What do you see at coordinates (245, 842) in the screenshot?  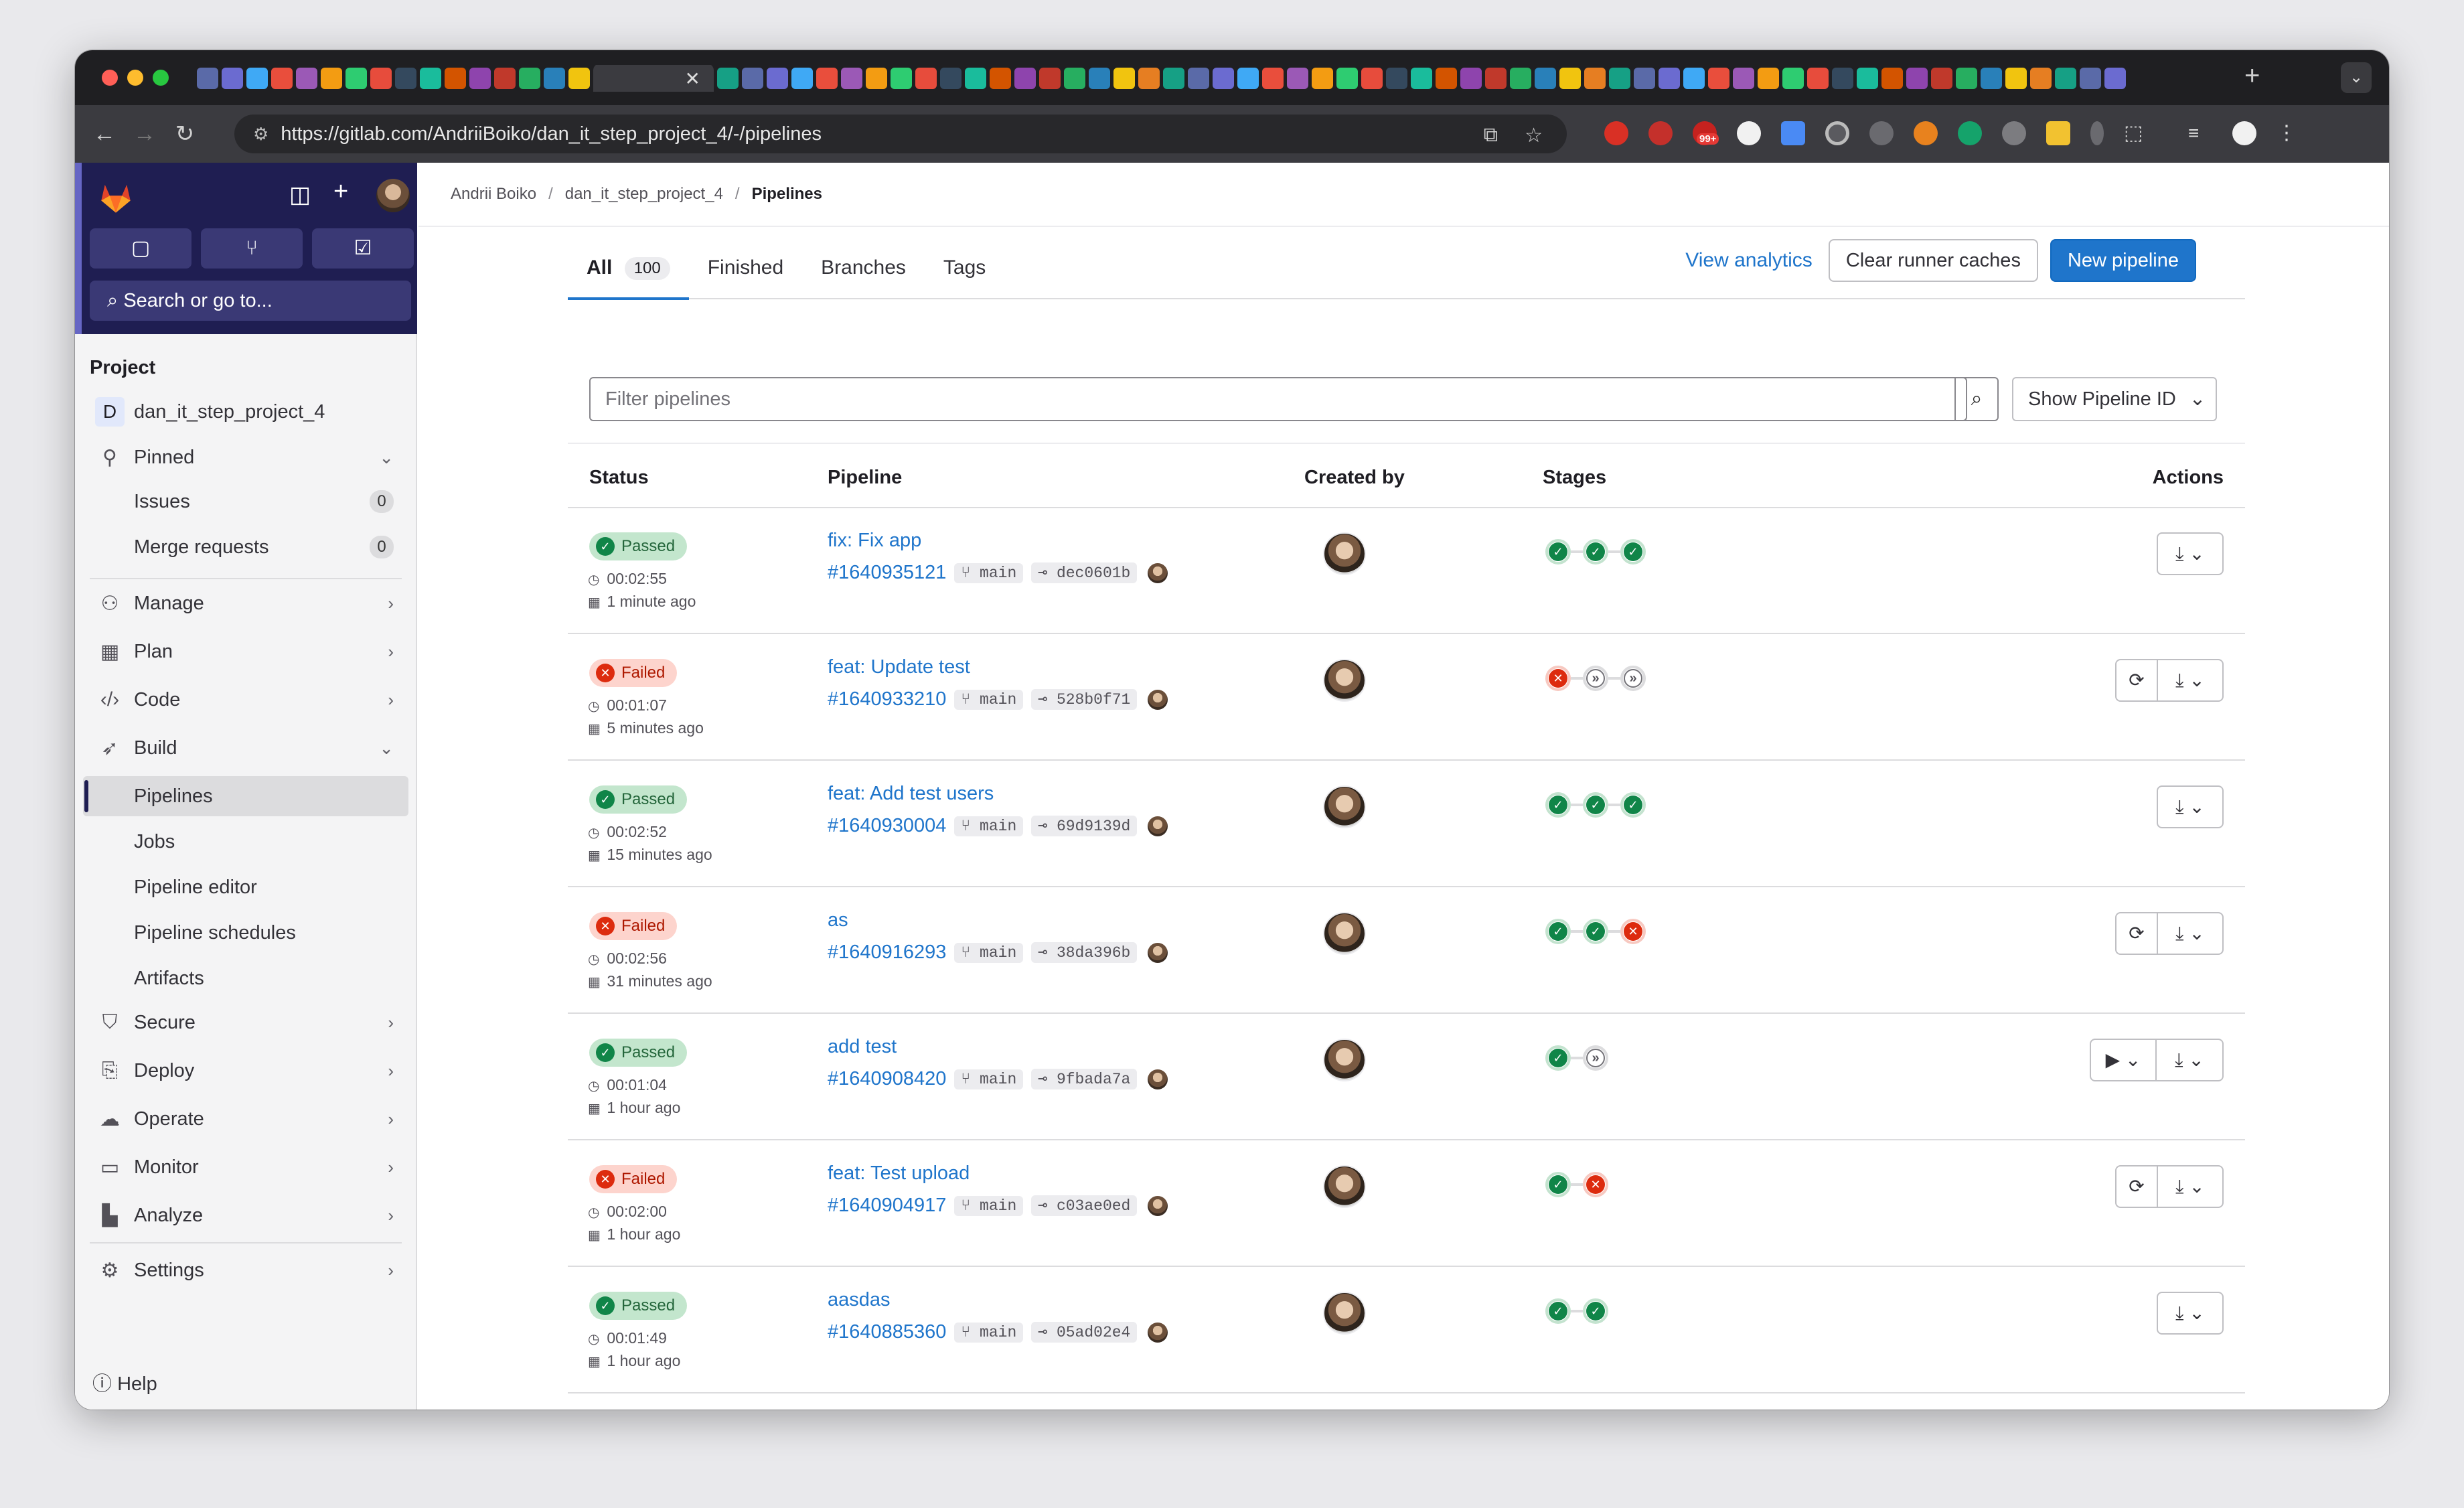 I see `sidebar-item-jobs: Jobs` at bounding box center [245, 842].